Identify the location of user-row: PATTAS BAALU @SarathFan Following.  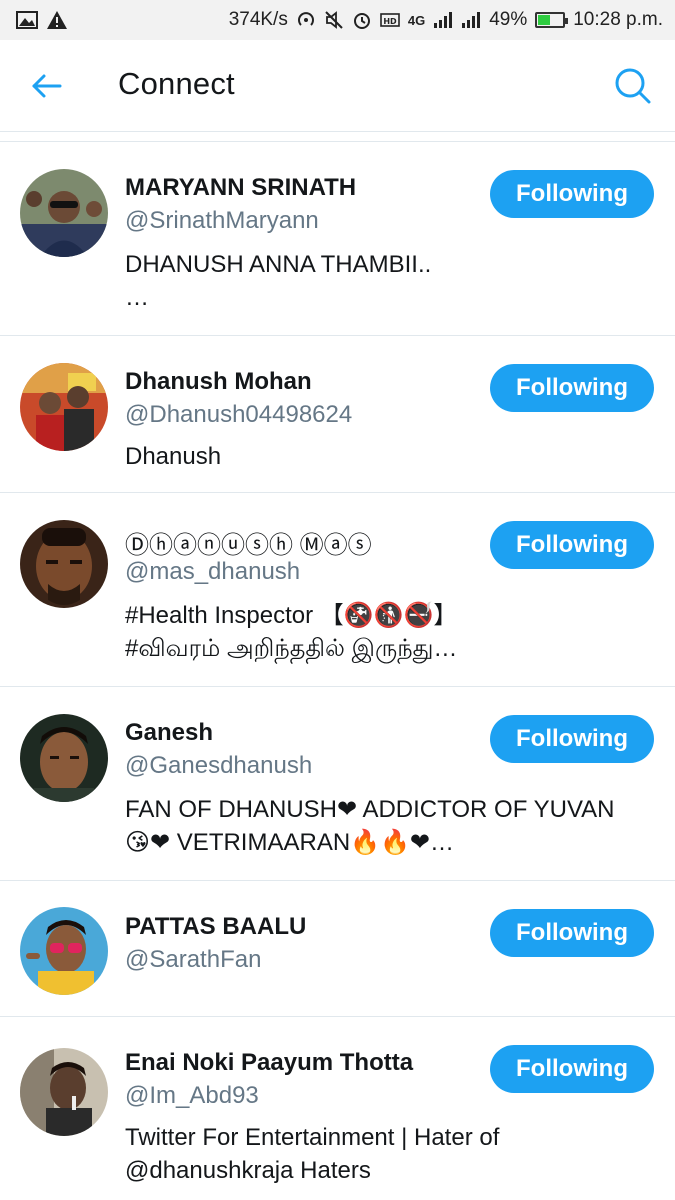
(337, 949).